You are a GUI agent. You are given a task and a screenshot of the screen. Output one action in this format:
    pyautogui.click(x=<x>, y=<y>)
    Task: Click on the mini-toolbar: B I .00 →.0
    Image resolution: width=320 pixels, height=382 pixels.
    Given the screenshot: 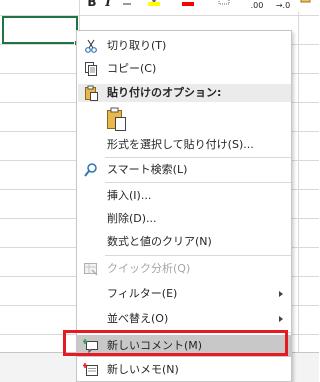 What is the action you would take?
    pyautogui.click(x=199, y=6)
    